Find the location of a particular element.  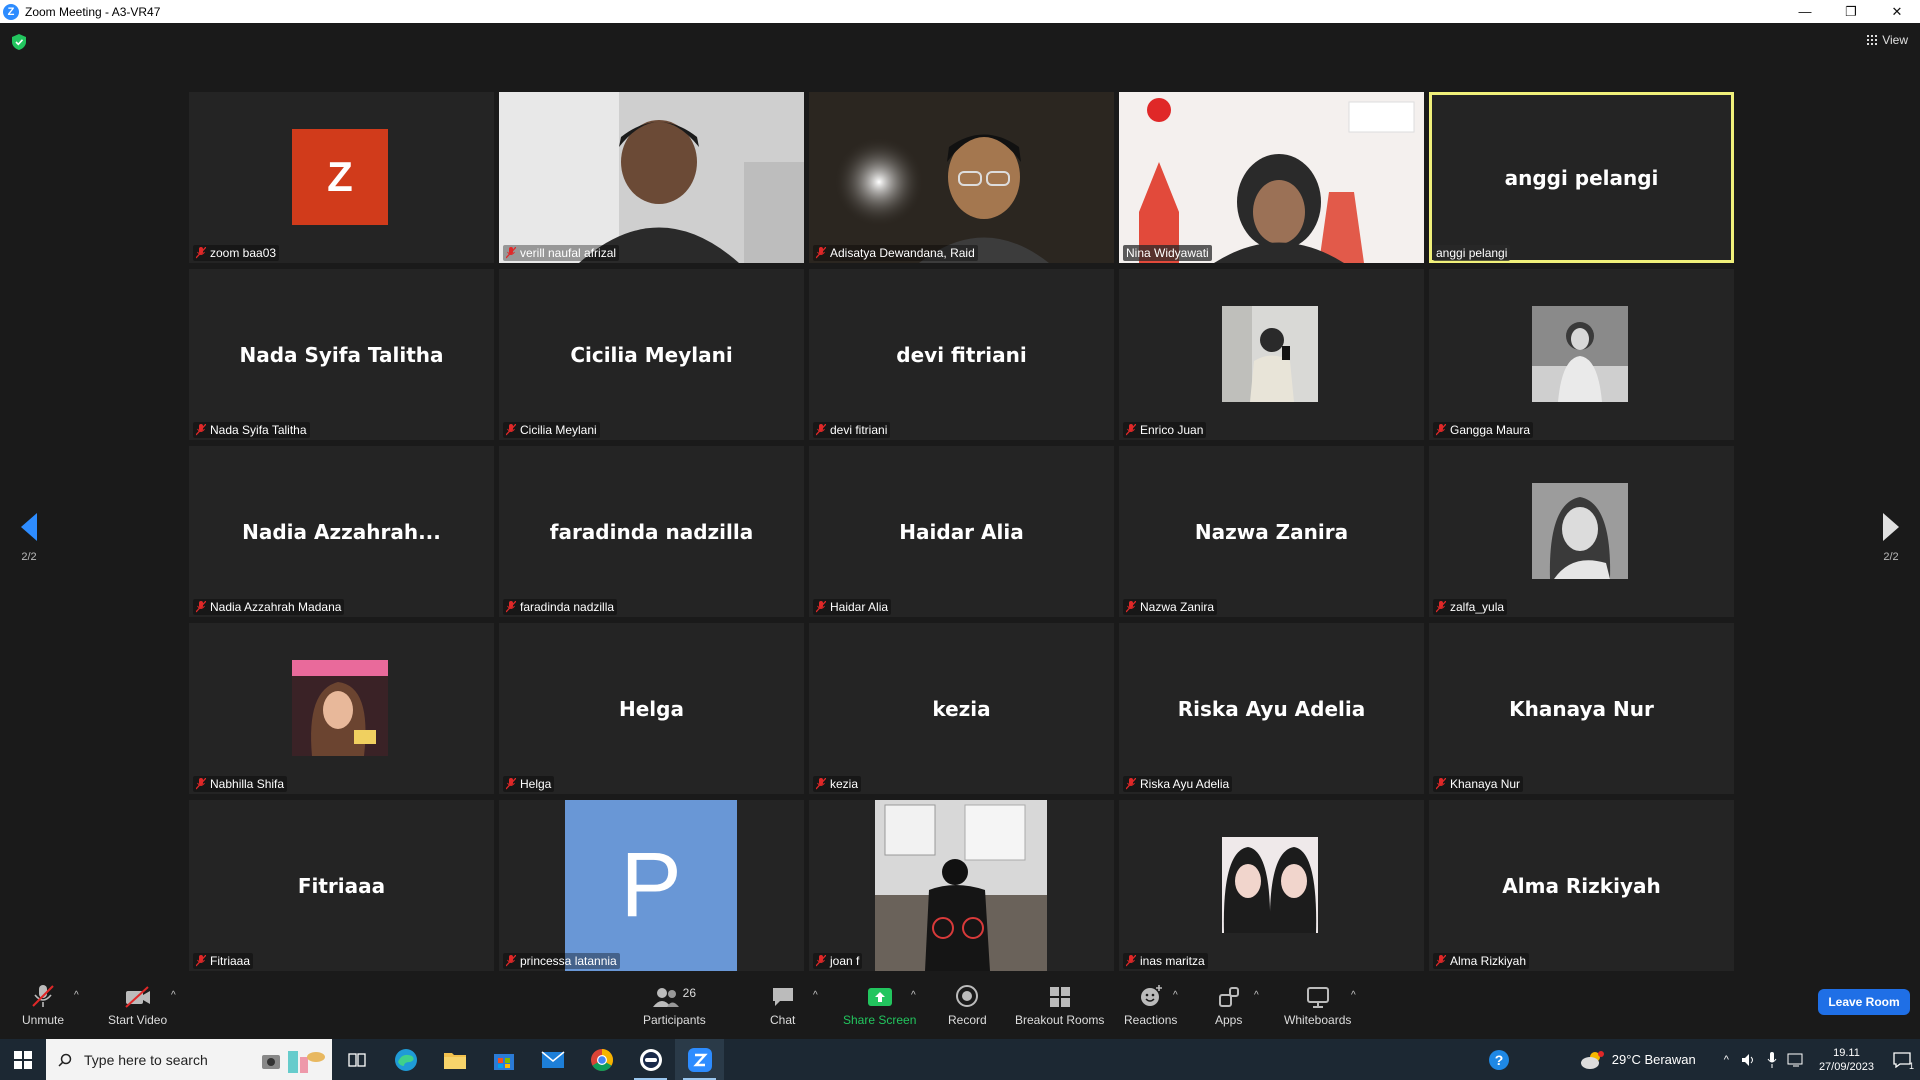

participant-label: Nina Widyawati is located at coordinates (1167, 253).